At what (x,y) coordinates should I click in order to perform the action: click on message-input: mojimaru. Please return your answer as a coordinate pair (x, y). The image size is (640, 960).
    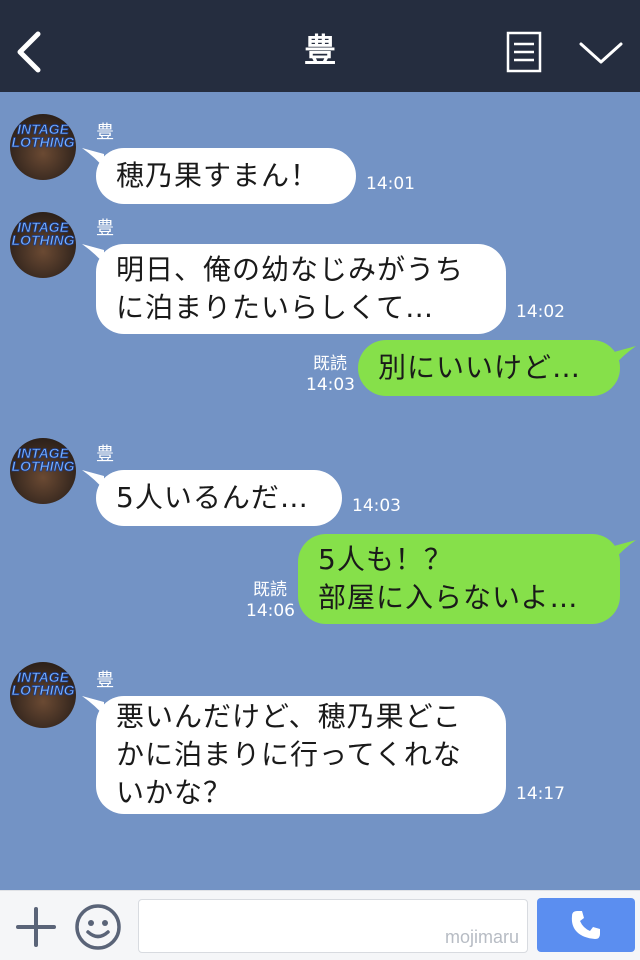
    Looking at the image, I should click on (333, 926).